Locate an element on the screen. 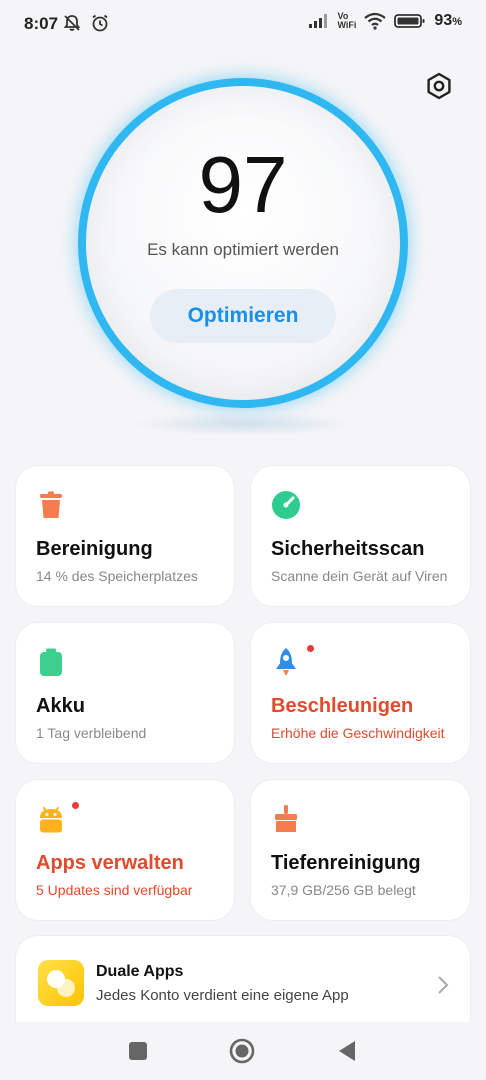 Image resolution: width=486 pixels, height=1080 pixels. optimize-button: Optimieren is located at coordinates (243, 316).